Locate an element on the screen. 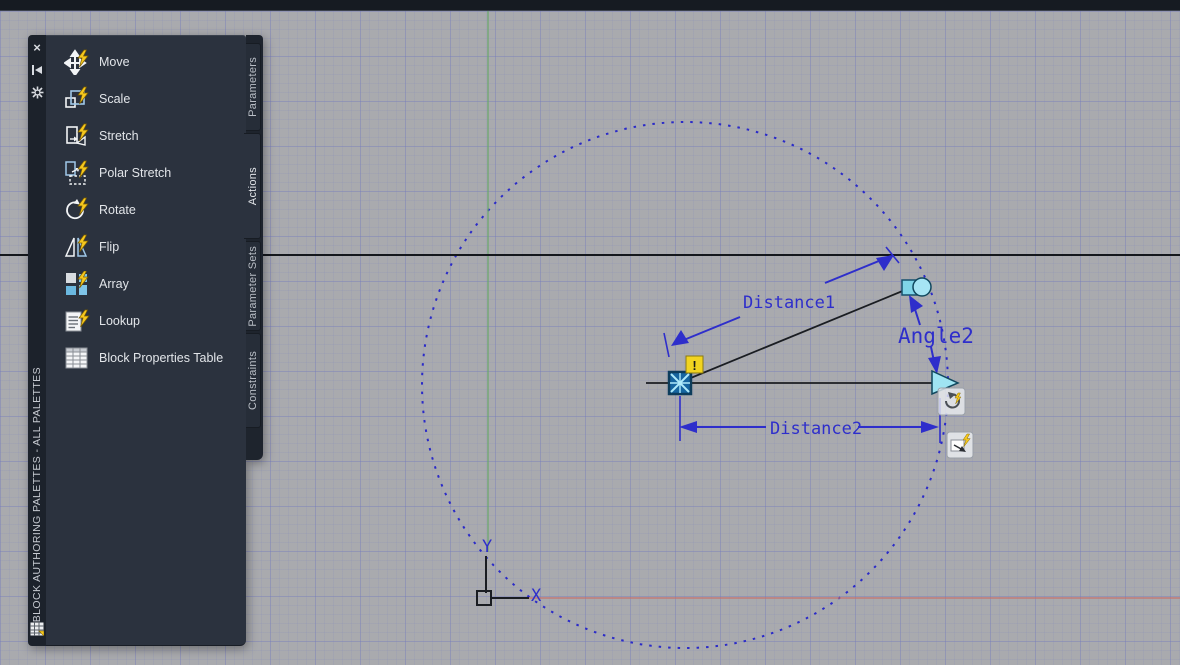 Image resolution: width=1180 pixels, height=665 pixels. palette-tool-rotate: Rotate is located at coordinates (146, 209).